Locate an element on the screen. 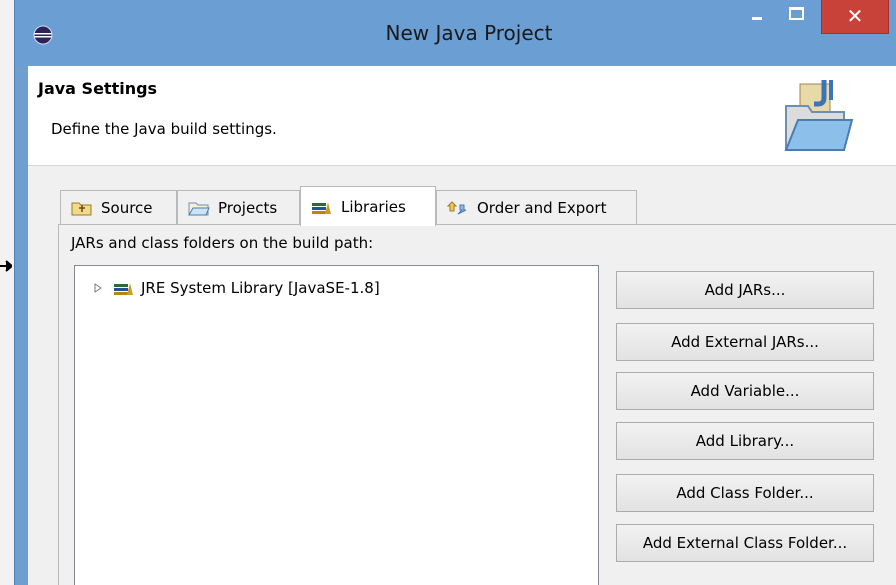 Image resolution: width=896 pixels, height=585 pixels. open-folder-icon is located at coordinates (819, 115).